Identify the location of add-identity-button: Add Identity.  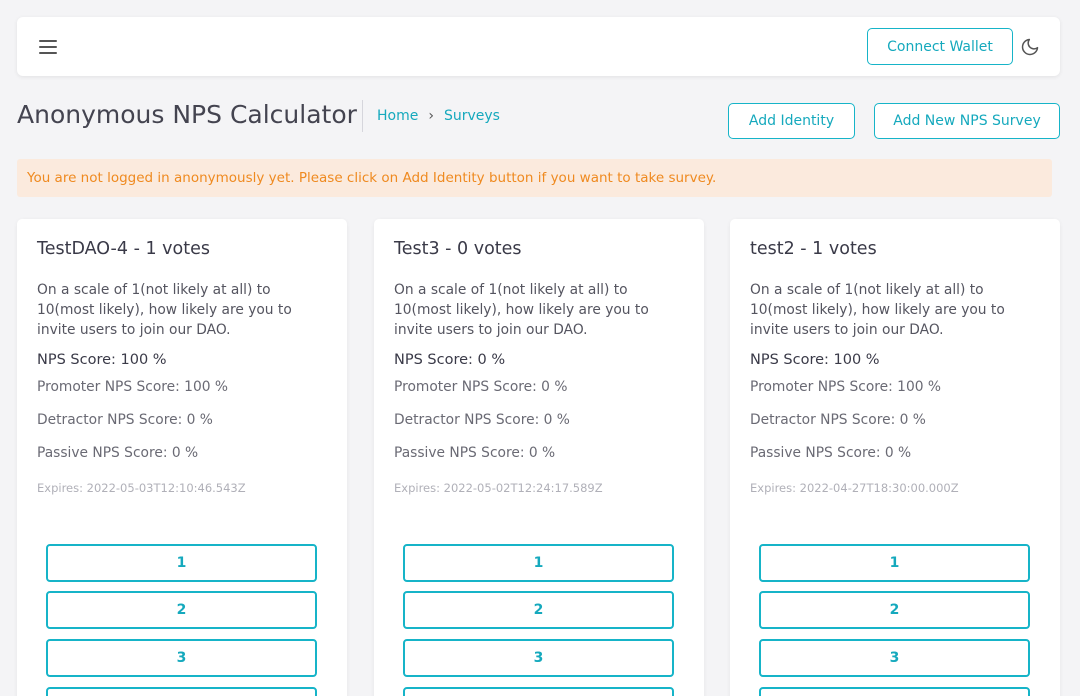
(791, 121).